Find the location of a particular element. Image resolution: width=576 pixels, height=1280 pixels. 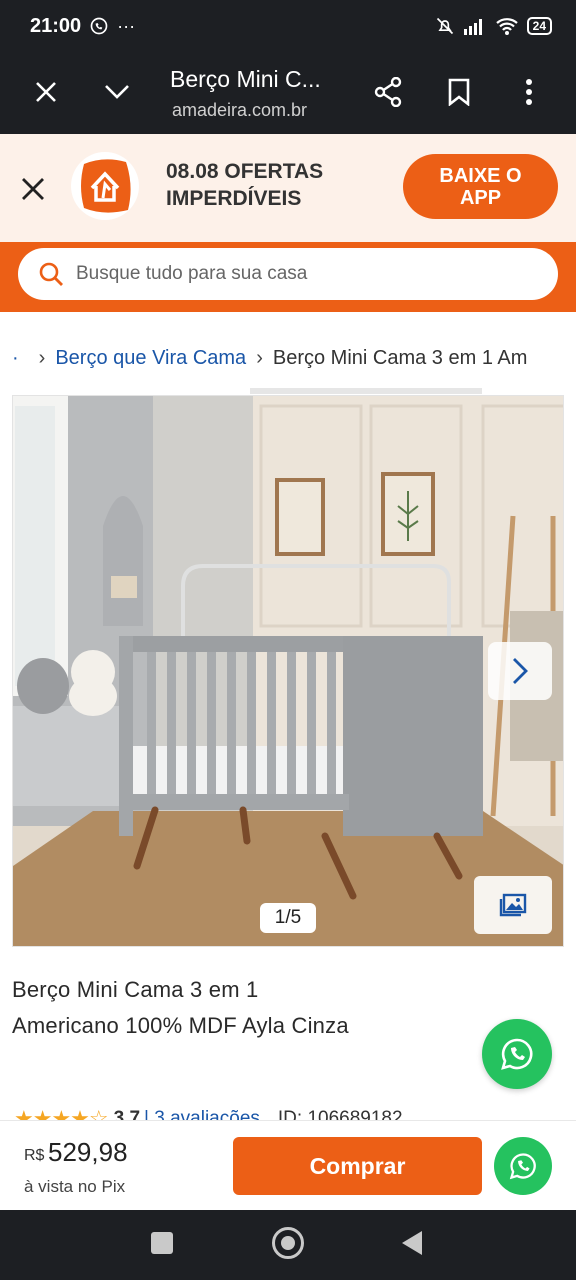

open-gallery-button is located at coordinates (513, 905).